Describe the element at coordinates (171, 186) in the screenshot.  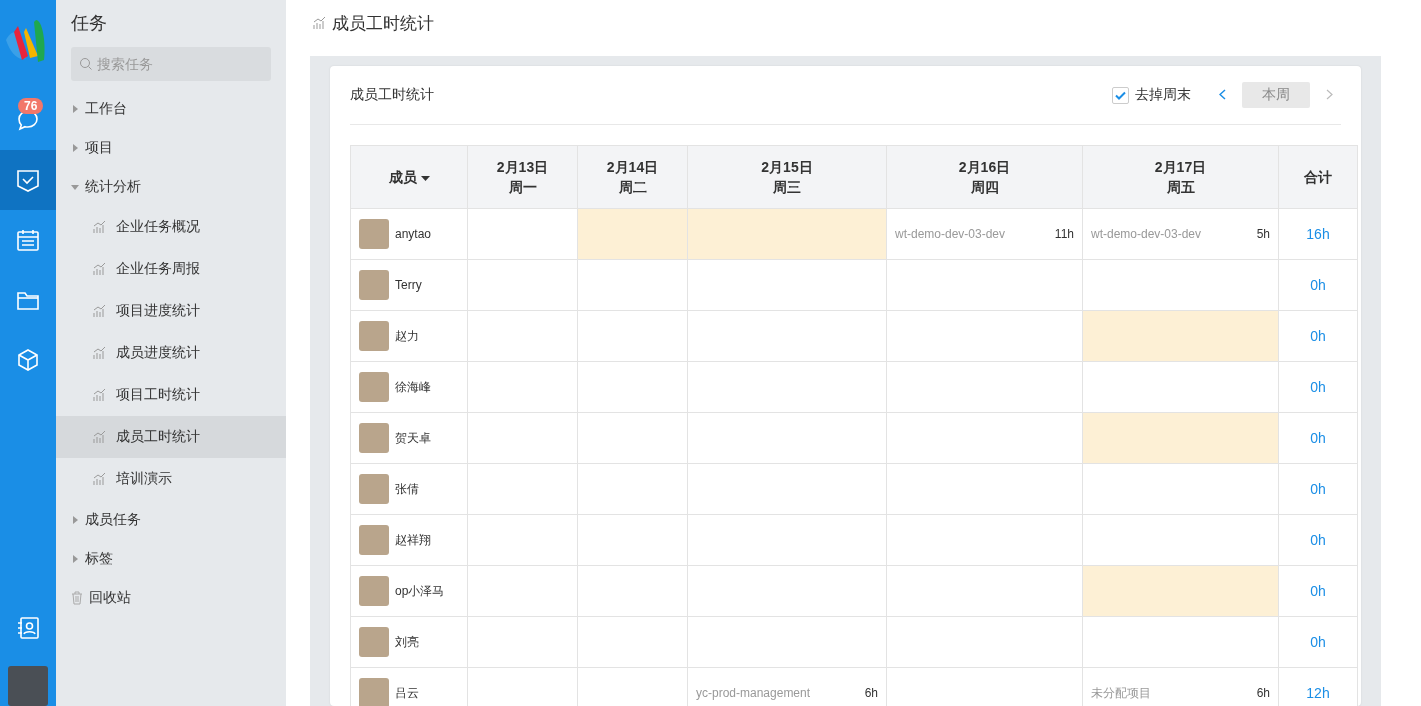
I see `sidebar-group: 统计分析` at that location.